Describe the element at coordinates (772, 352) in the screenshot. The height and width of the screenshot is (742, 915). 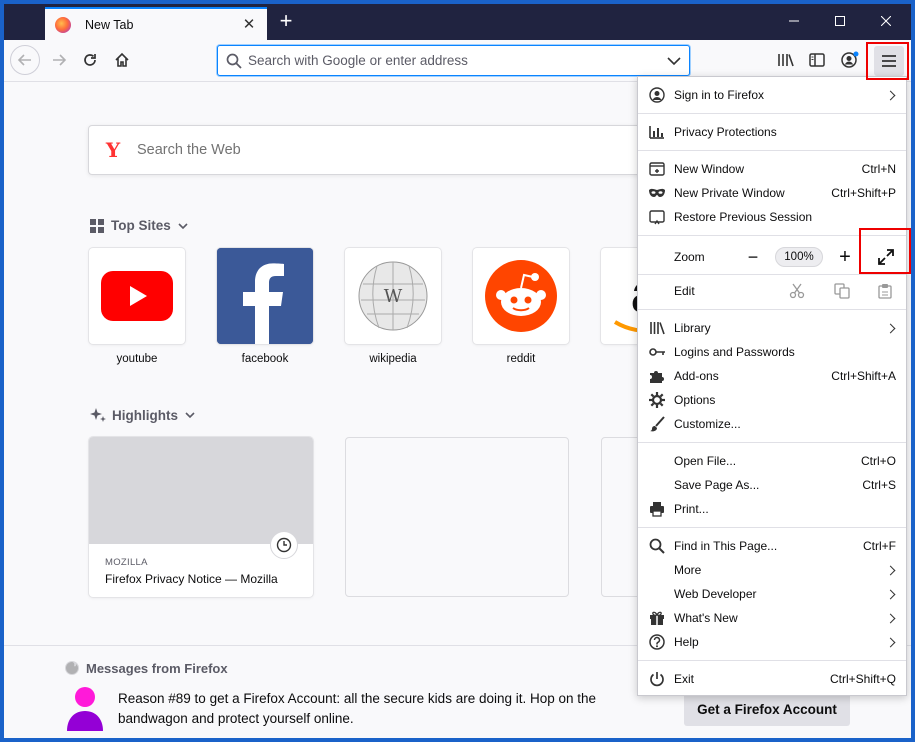
I see `menu-item-logins: Logins and Passwords` at that location.